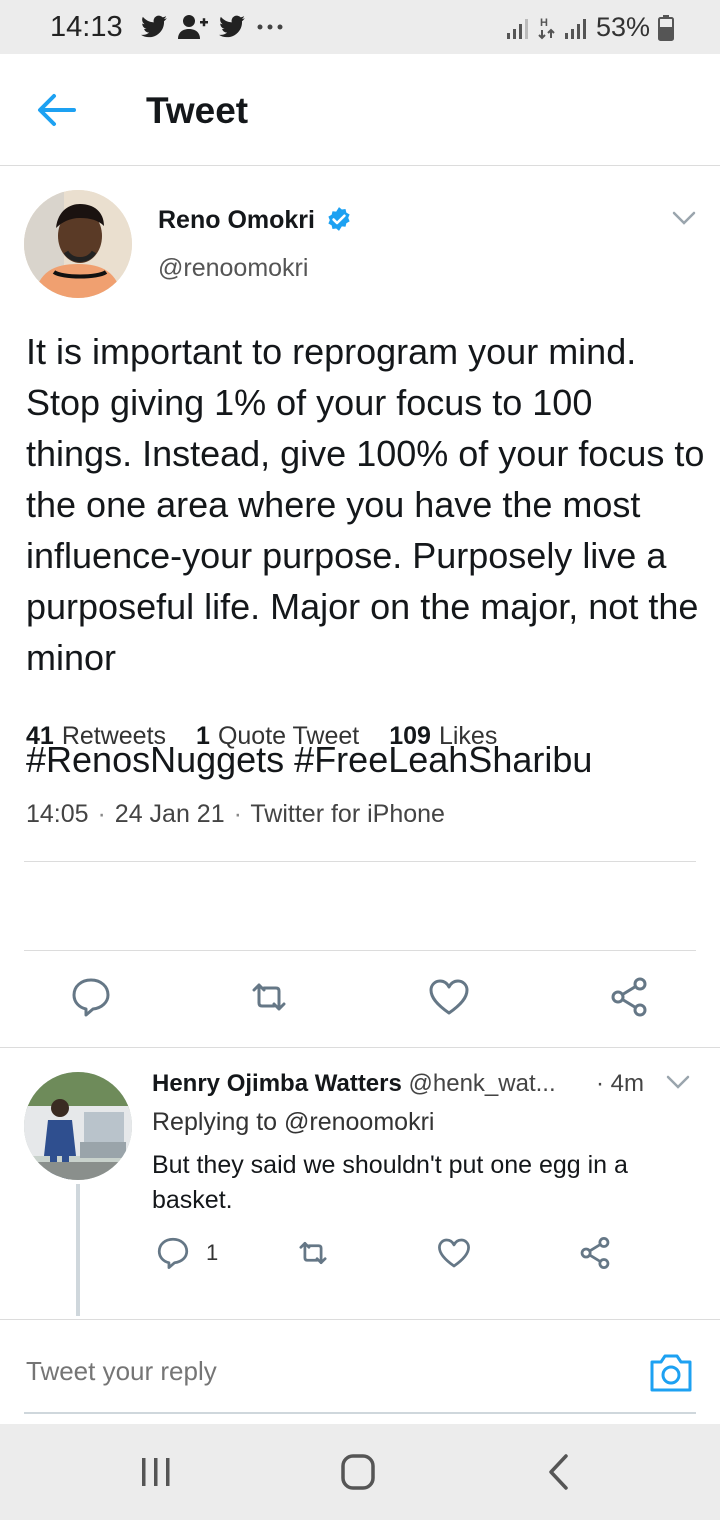 The image size is (720, 1520). What do you see at coordinates (339, 219) in the screenshot?
I see `verified-badge-icon` at bounding box center [339, 219].